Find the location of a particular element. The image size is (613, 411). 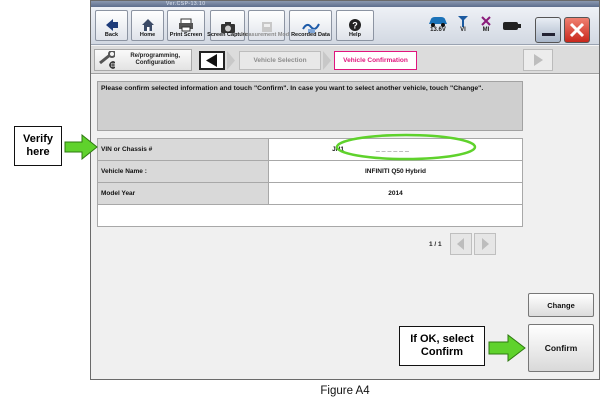

camera-icon is located at coordinates (227, 27).